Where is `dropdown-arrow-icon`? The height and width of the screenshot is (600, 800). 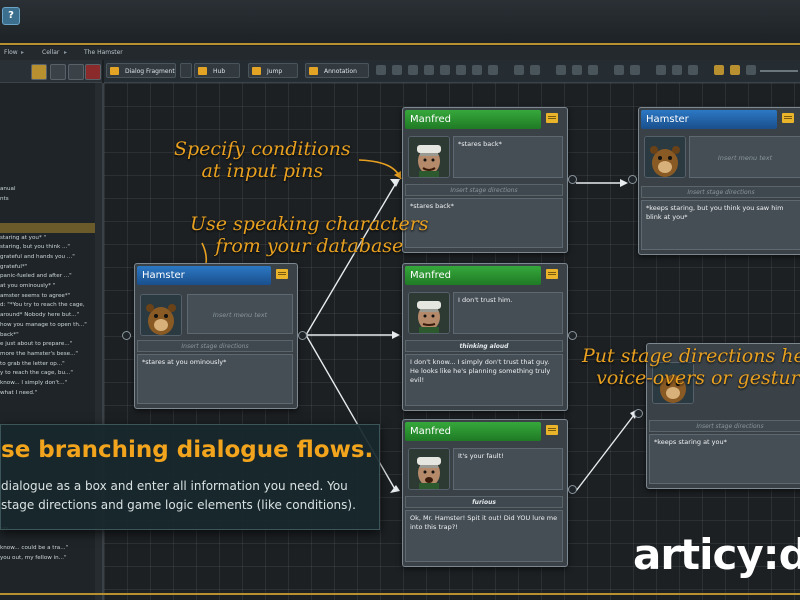 dropdown-arrow-icon is located at coordinates (186, 70).